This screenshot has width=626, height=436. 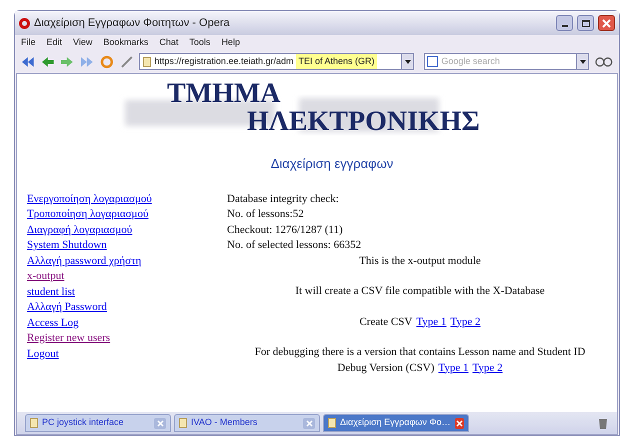 I want to click on nav-link: Register new users, so click(x=68, y=338).